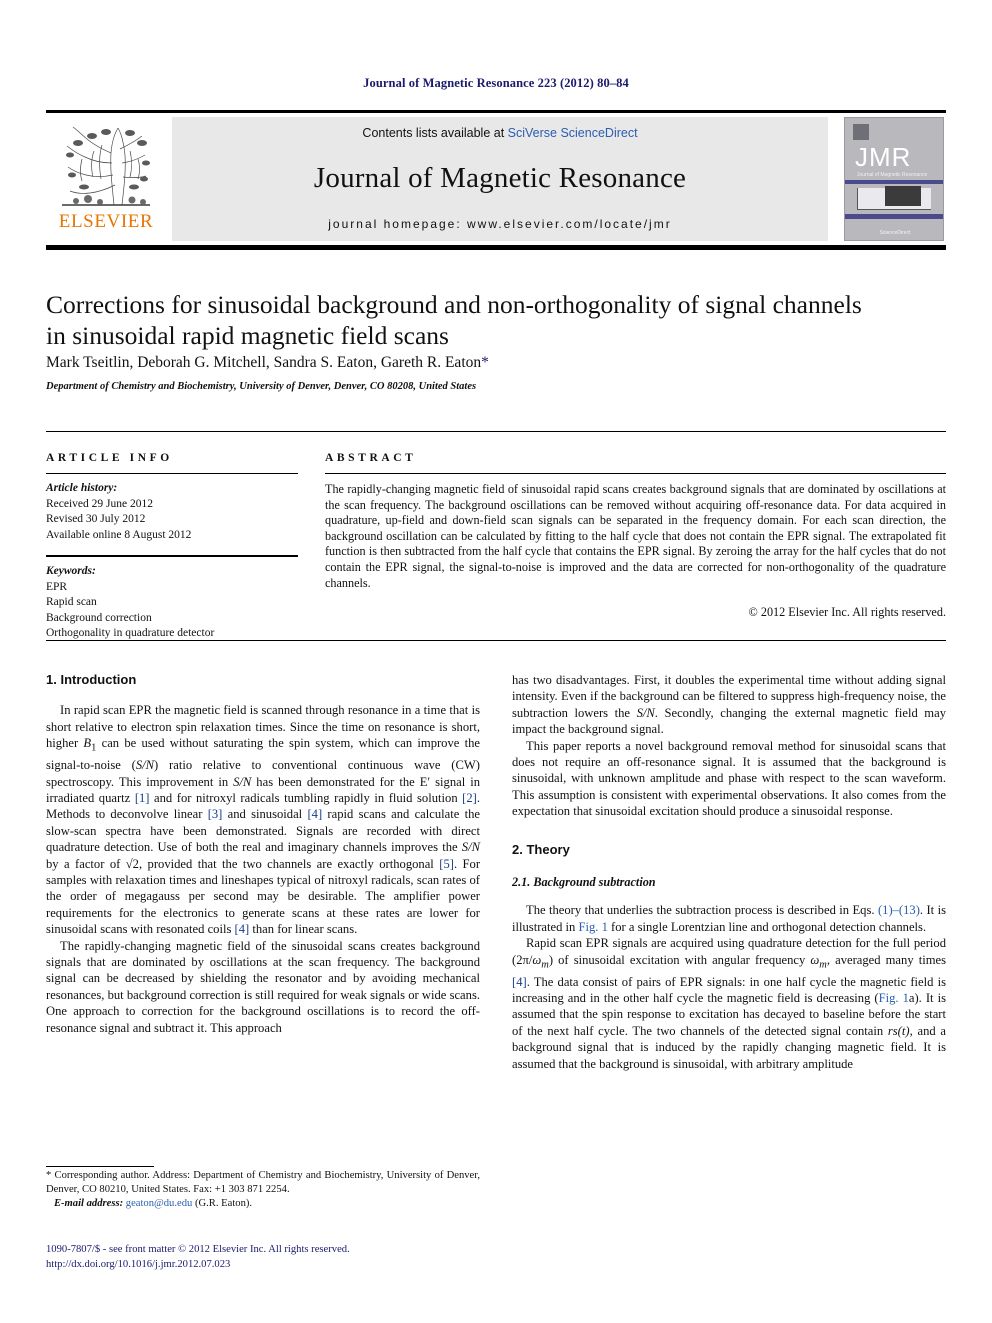 The width and height of the screenshot is (992, 1323). Describe the element at coordinates (91, 679) in the screenshot. I see `section-heading-introduction: 1. Introduction` at that location.